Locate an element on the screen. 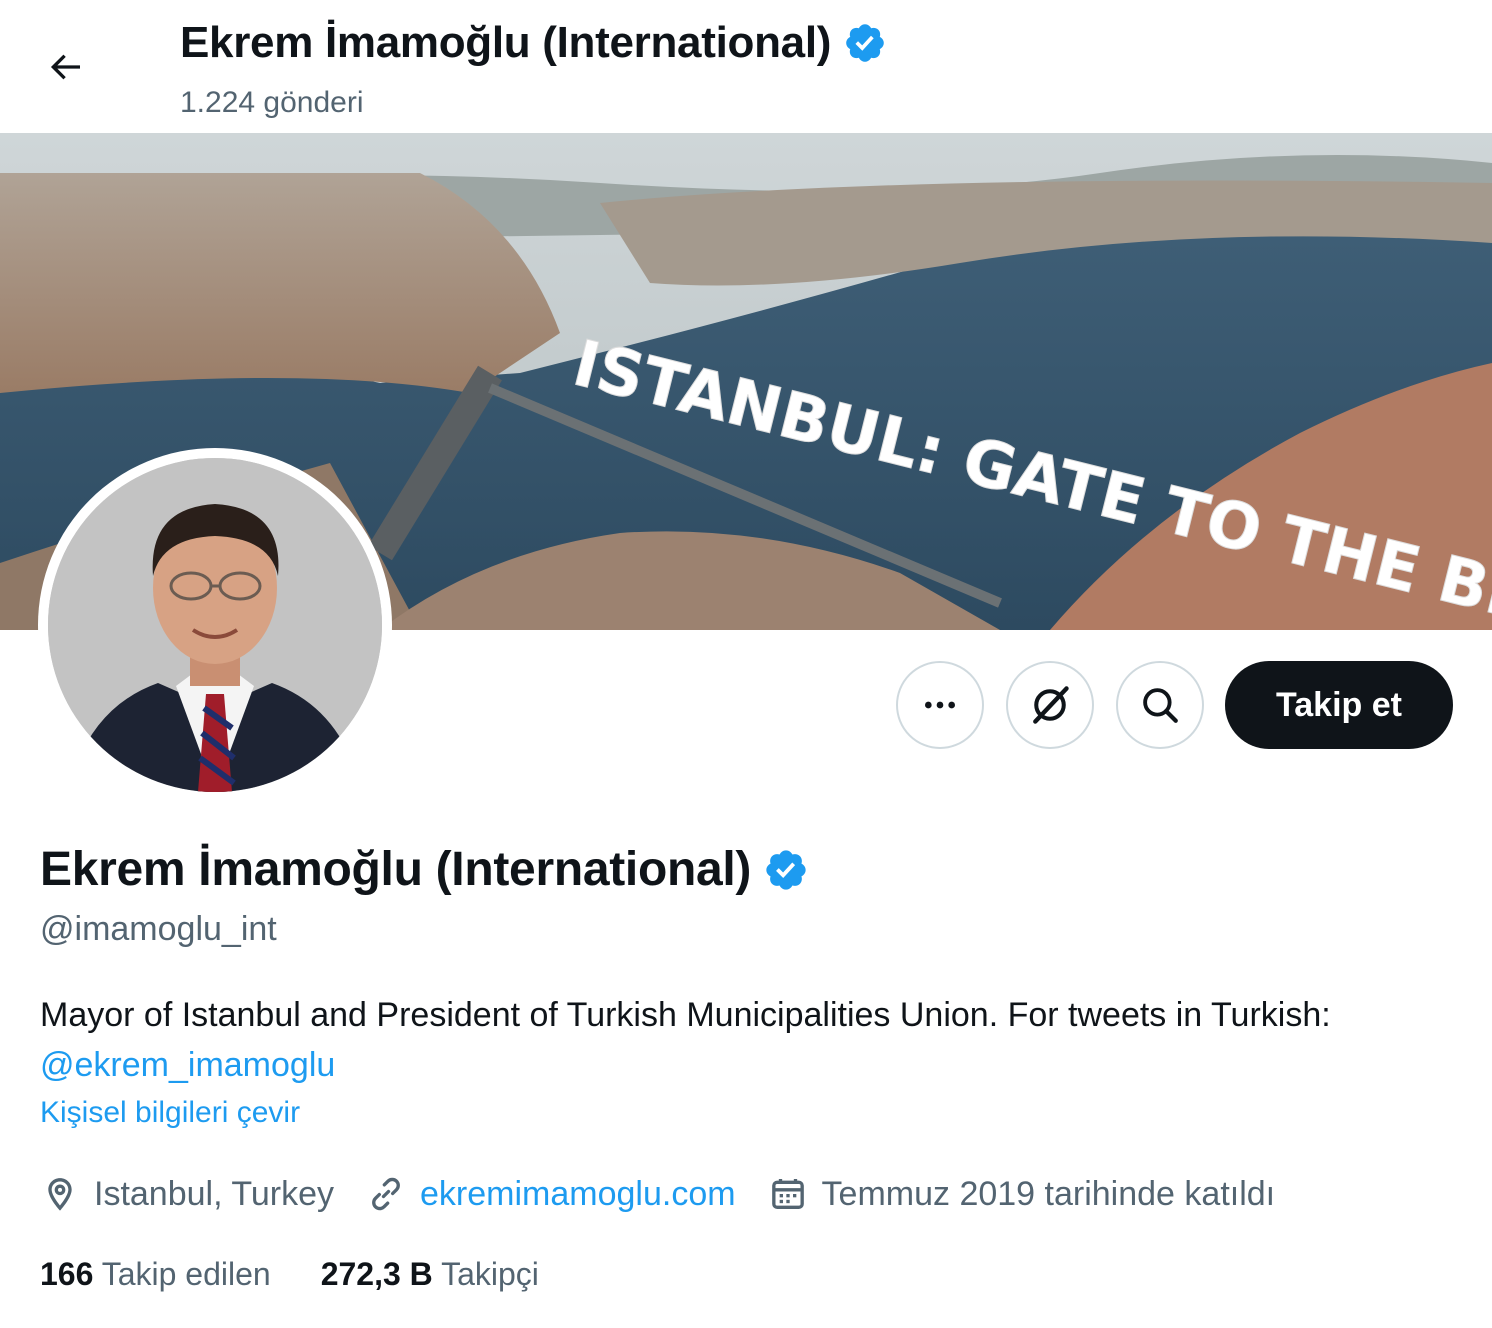  search-icon is located at coordinates (1160, 705).